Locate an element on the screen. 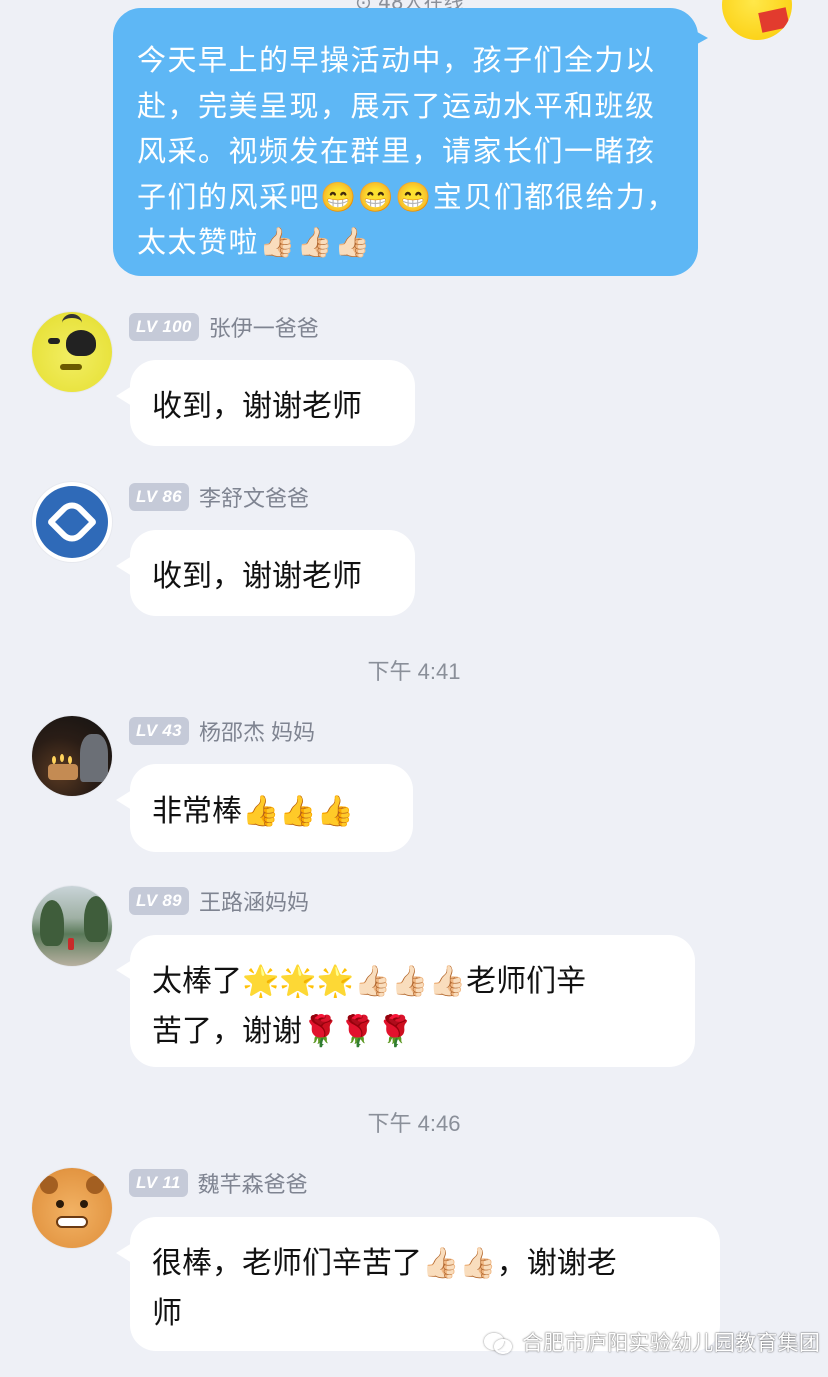 The height and width of the screenshot is (1377, 828). sender-name: 李舒文爸爸 is located at coordinates (254, 497).